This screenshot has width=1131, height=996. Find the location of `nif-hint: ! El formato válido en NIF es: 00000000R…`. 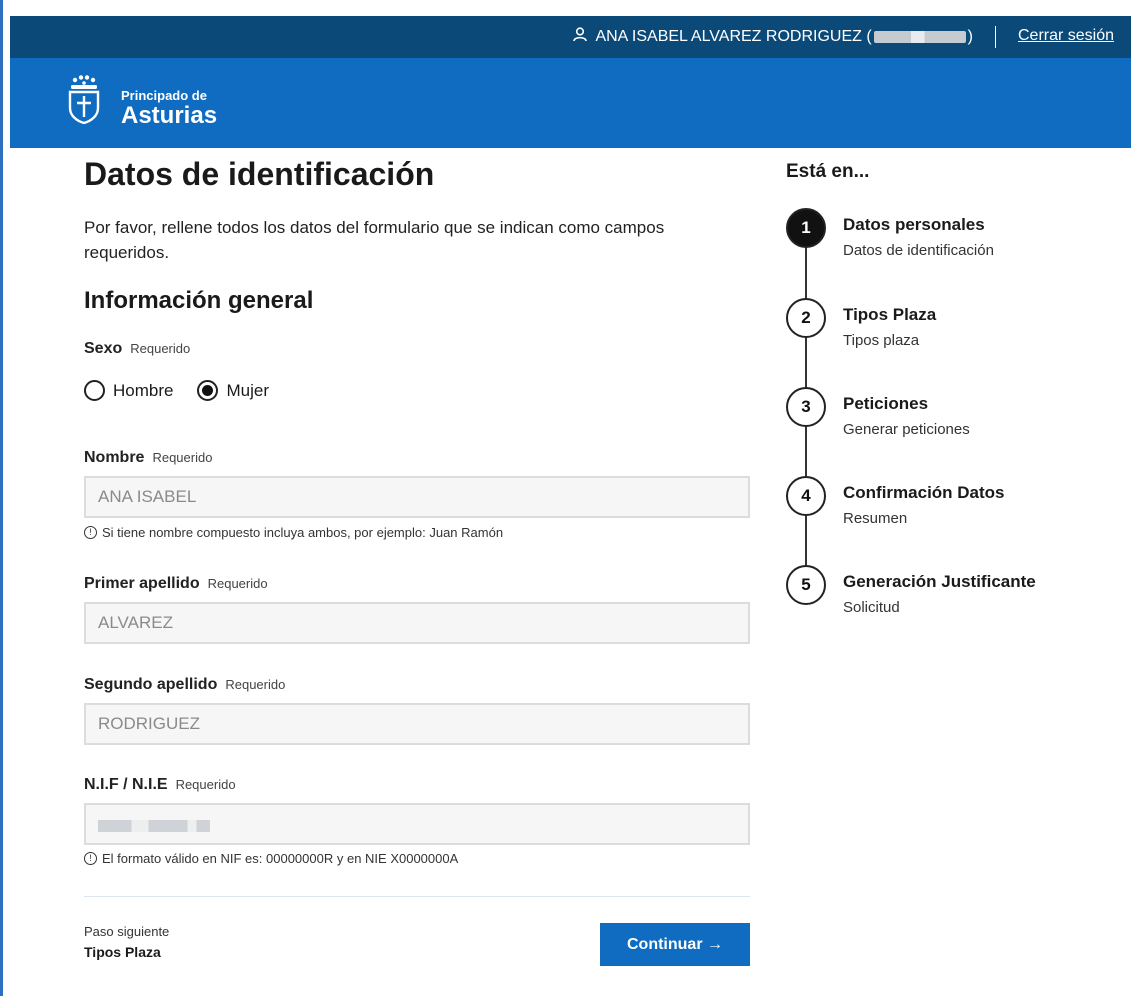

nif-hint: ! El formato válido en NIF es: 00000000R… is located at coordinates (271, 858).